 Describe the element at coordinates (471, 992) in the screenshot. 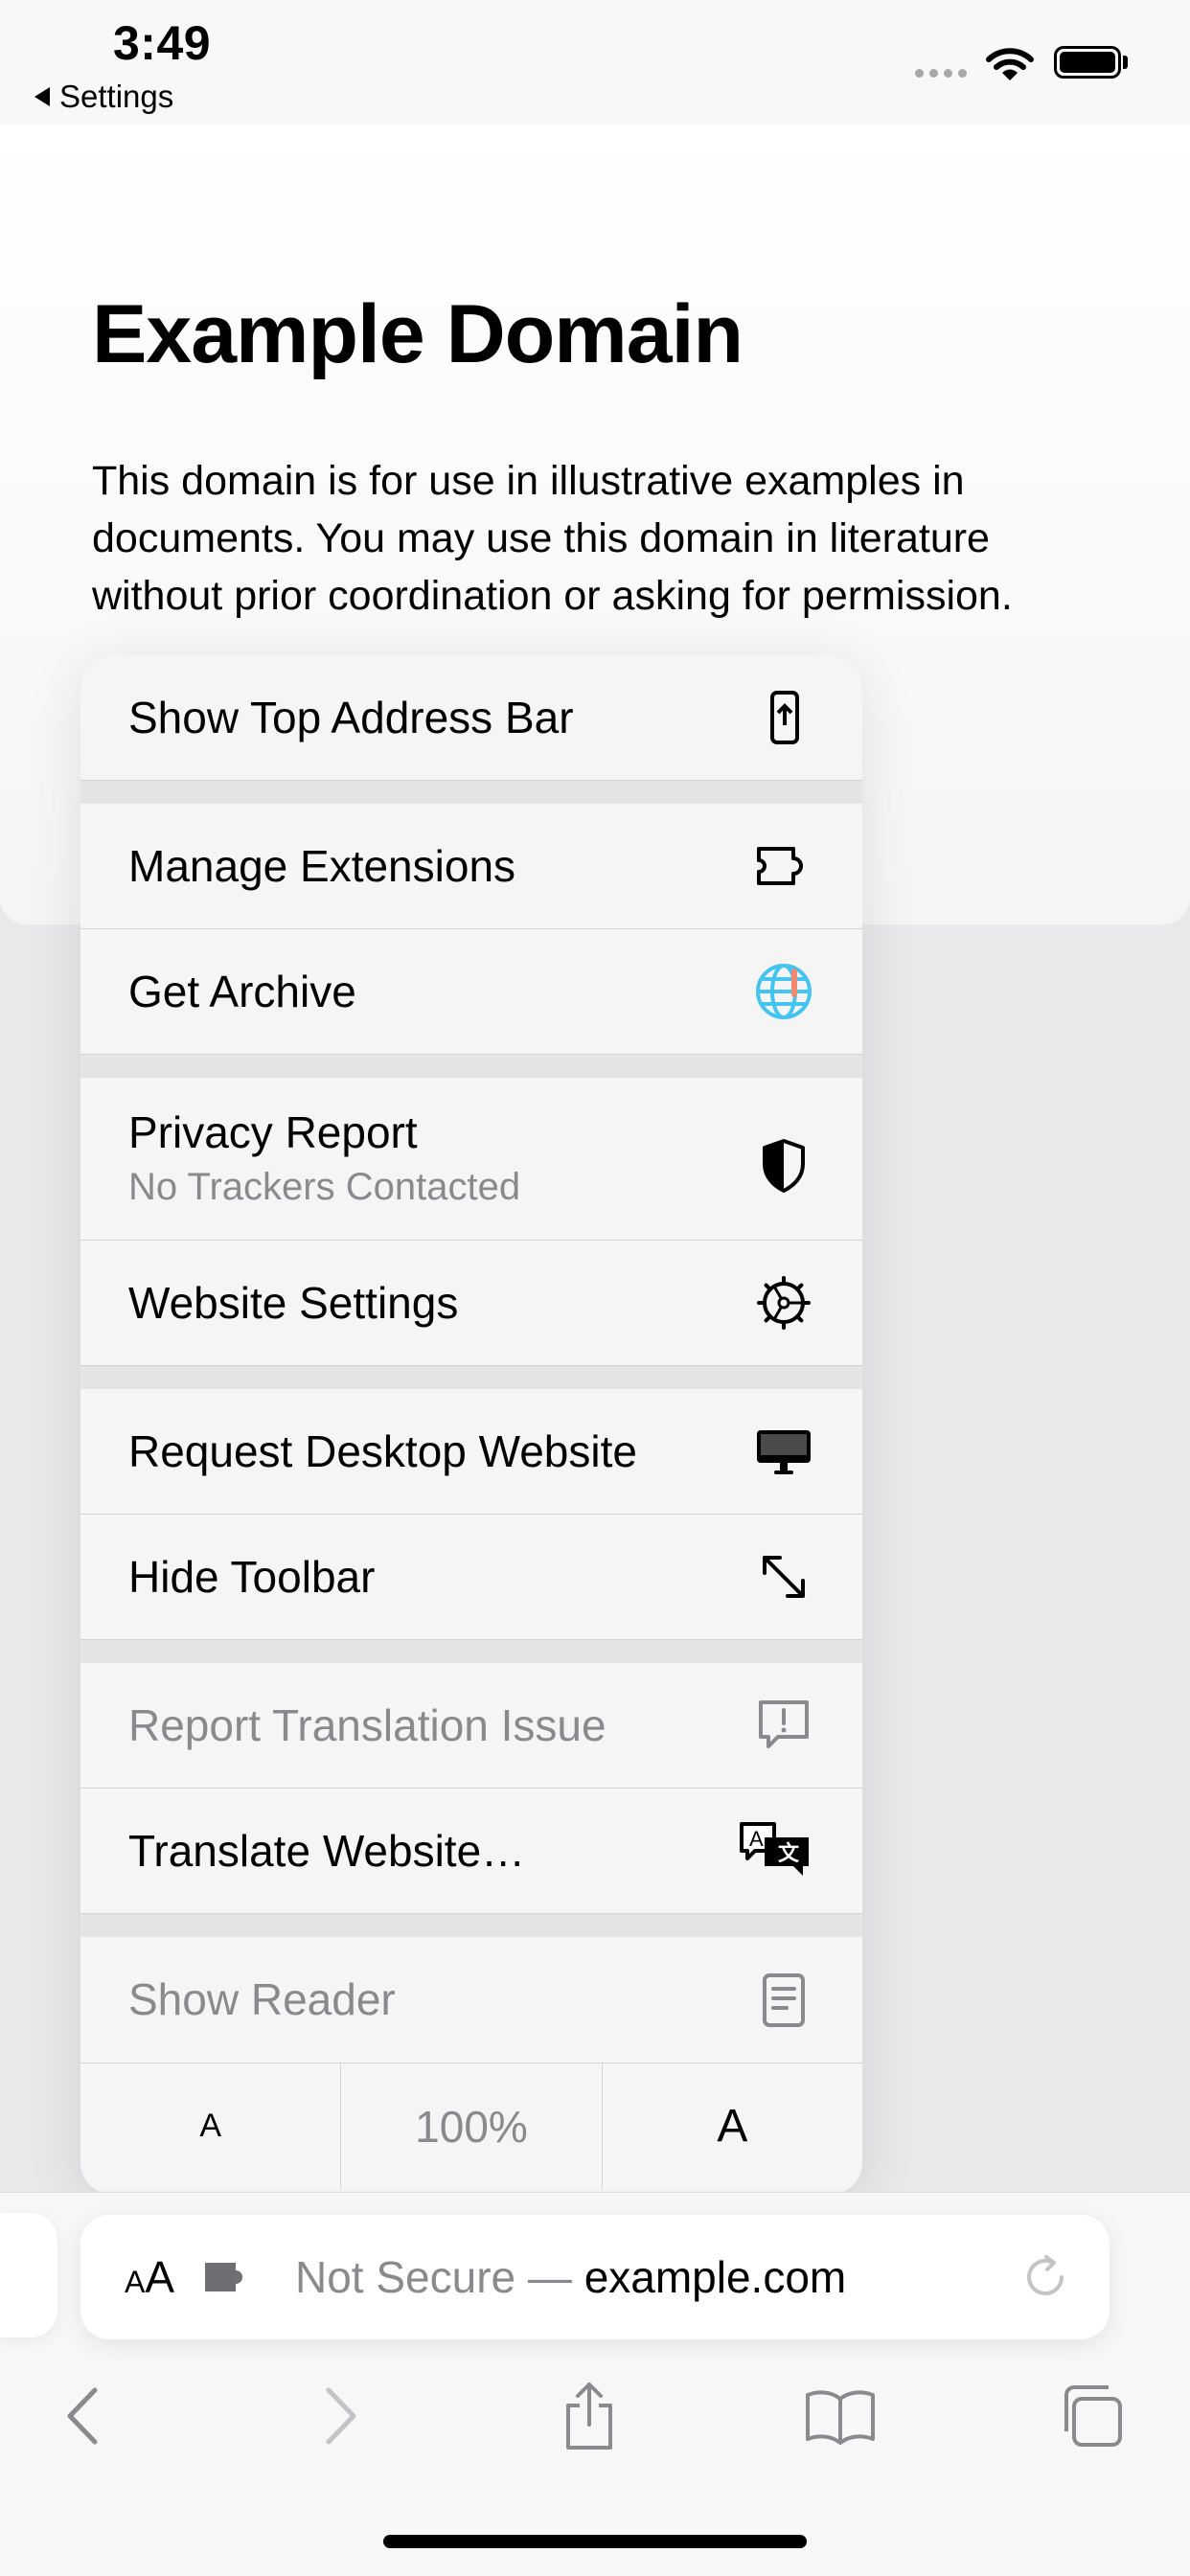

I see `menu-item-get-archive: Get Archive` at that location.